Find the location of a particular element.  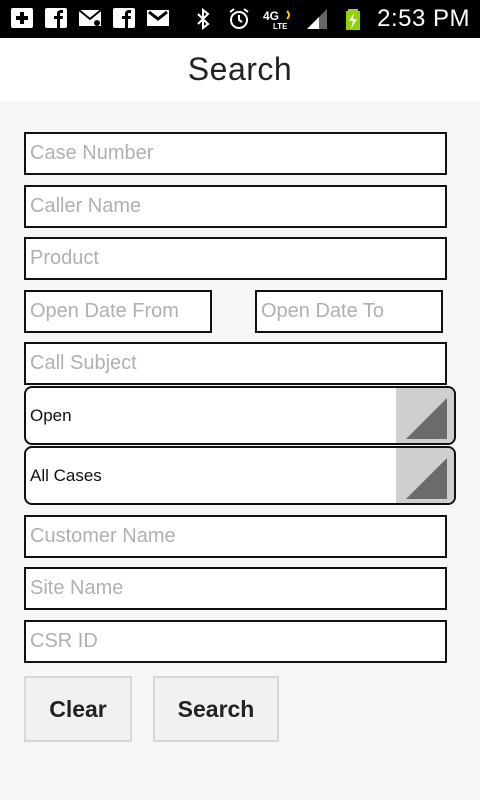

cases-select-arrow is located at coordinates (425, 475).